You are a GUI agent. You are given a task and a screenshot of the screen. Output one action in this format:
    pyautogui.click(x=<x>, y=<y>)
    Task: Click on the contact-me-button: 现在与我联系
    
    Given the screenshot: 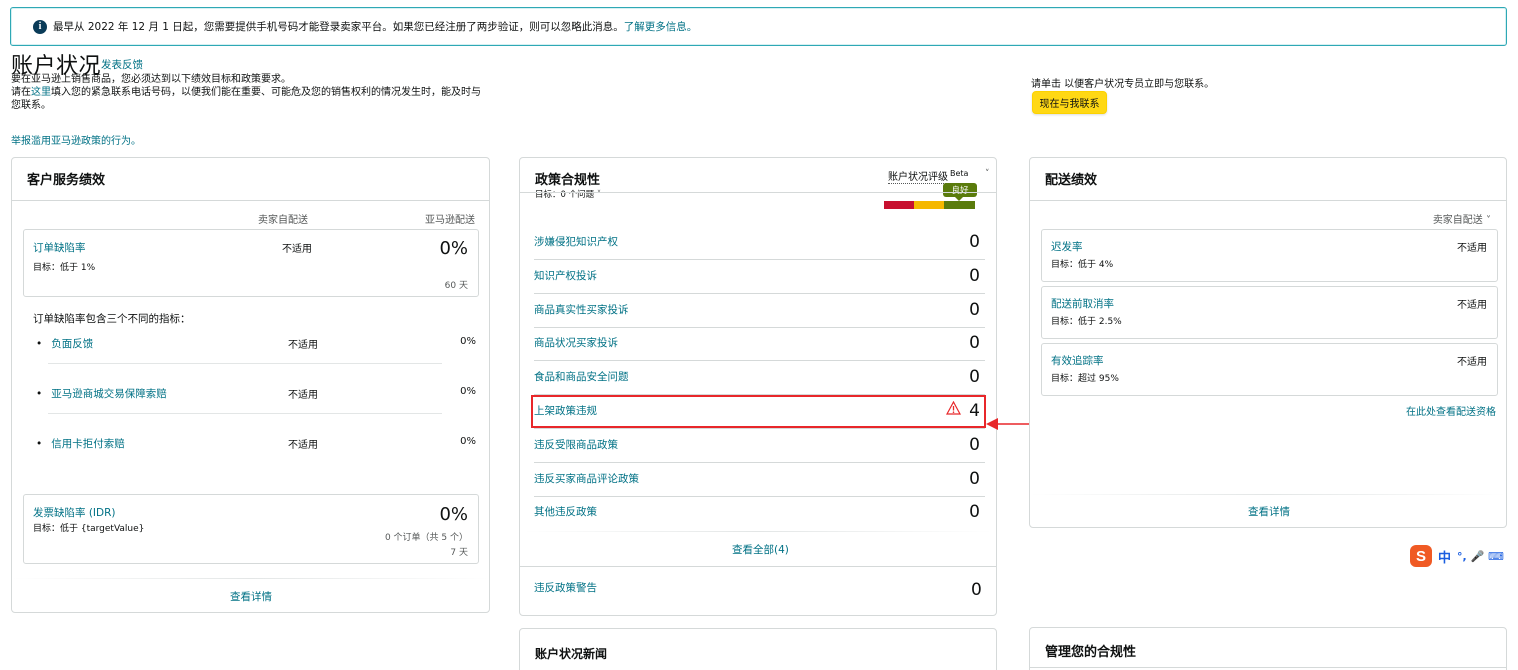 What is the action you would take?
    pyautogui.click(x=1069, y=102)
    